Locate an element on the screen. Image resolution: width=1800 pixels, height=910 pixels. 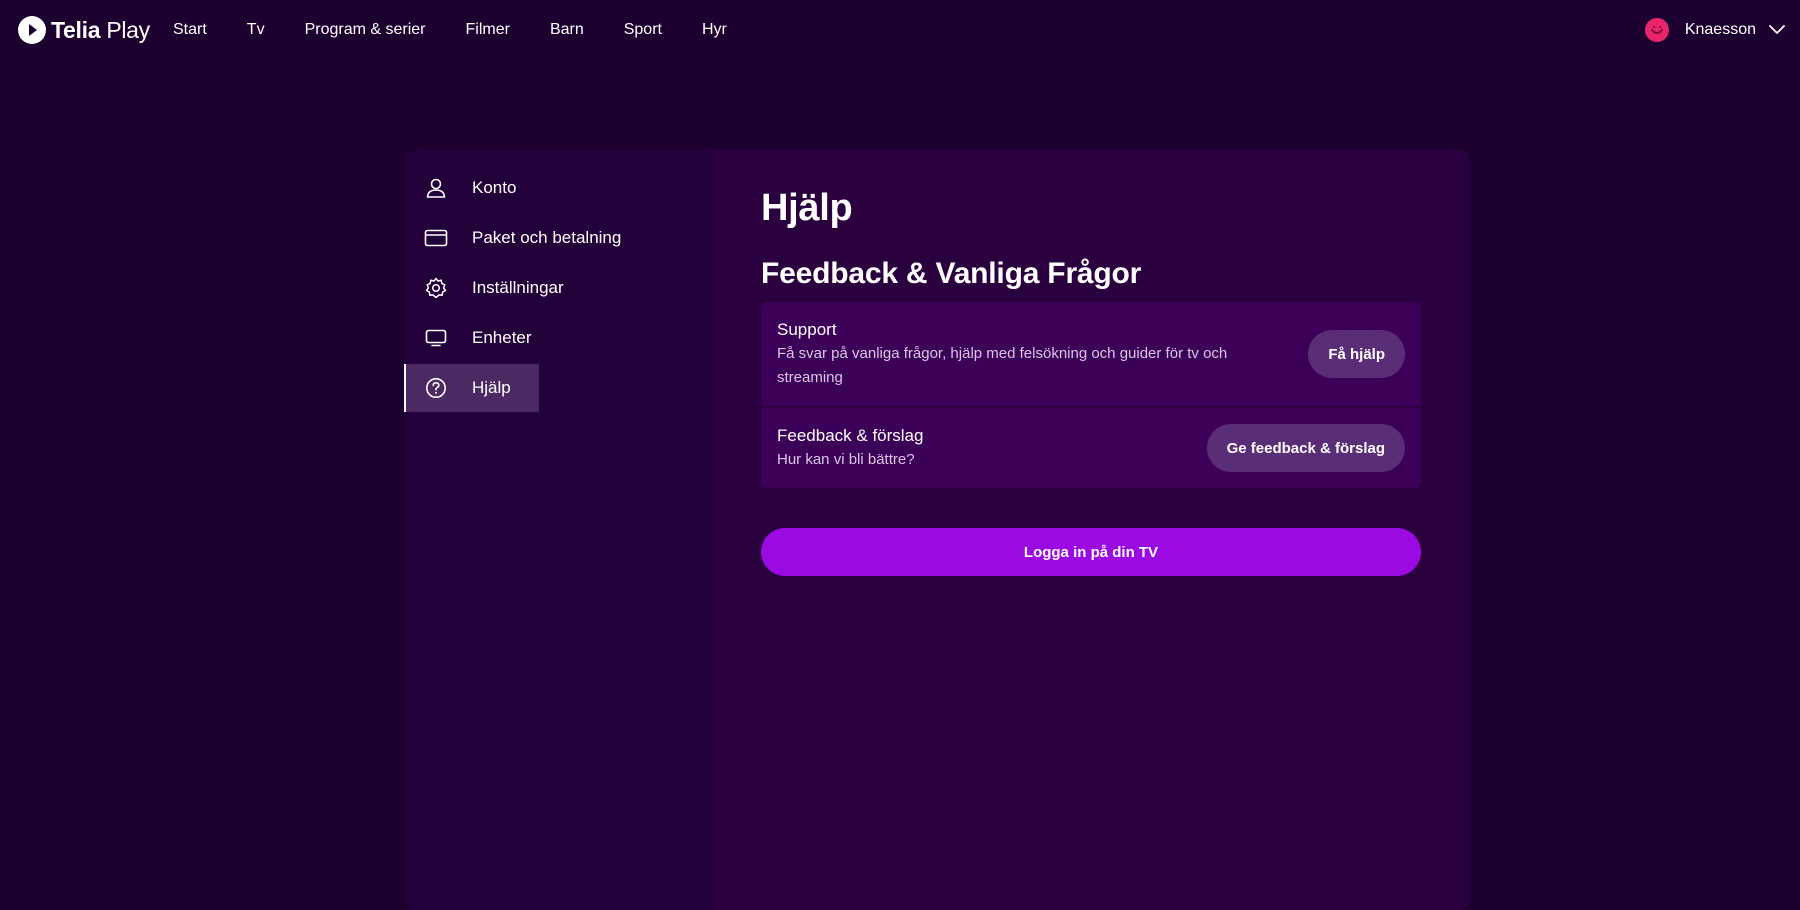
nav-item-tv: Tv is located at coordinates (256, 30).